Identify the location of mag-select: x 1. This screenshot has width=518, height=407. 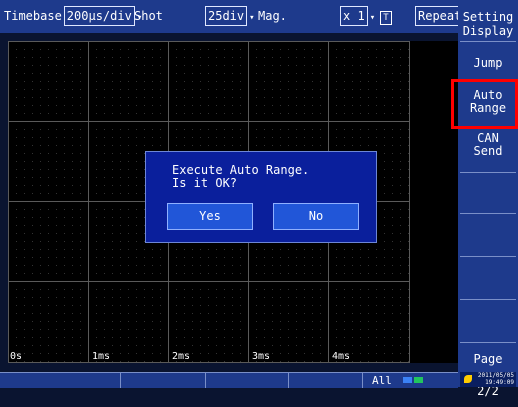
(354, 16).